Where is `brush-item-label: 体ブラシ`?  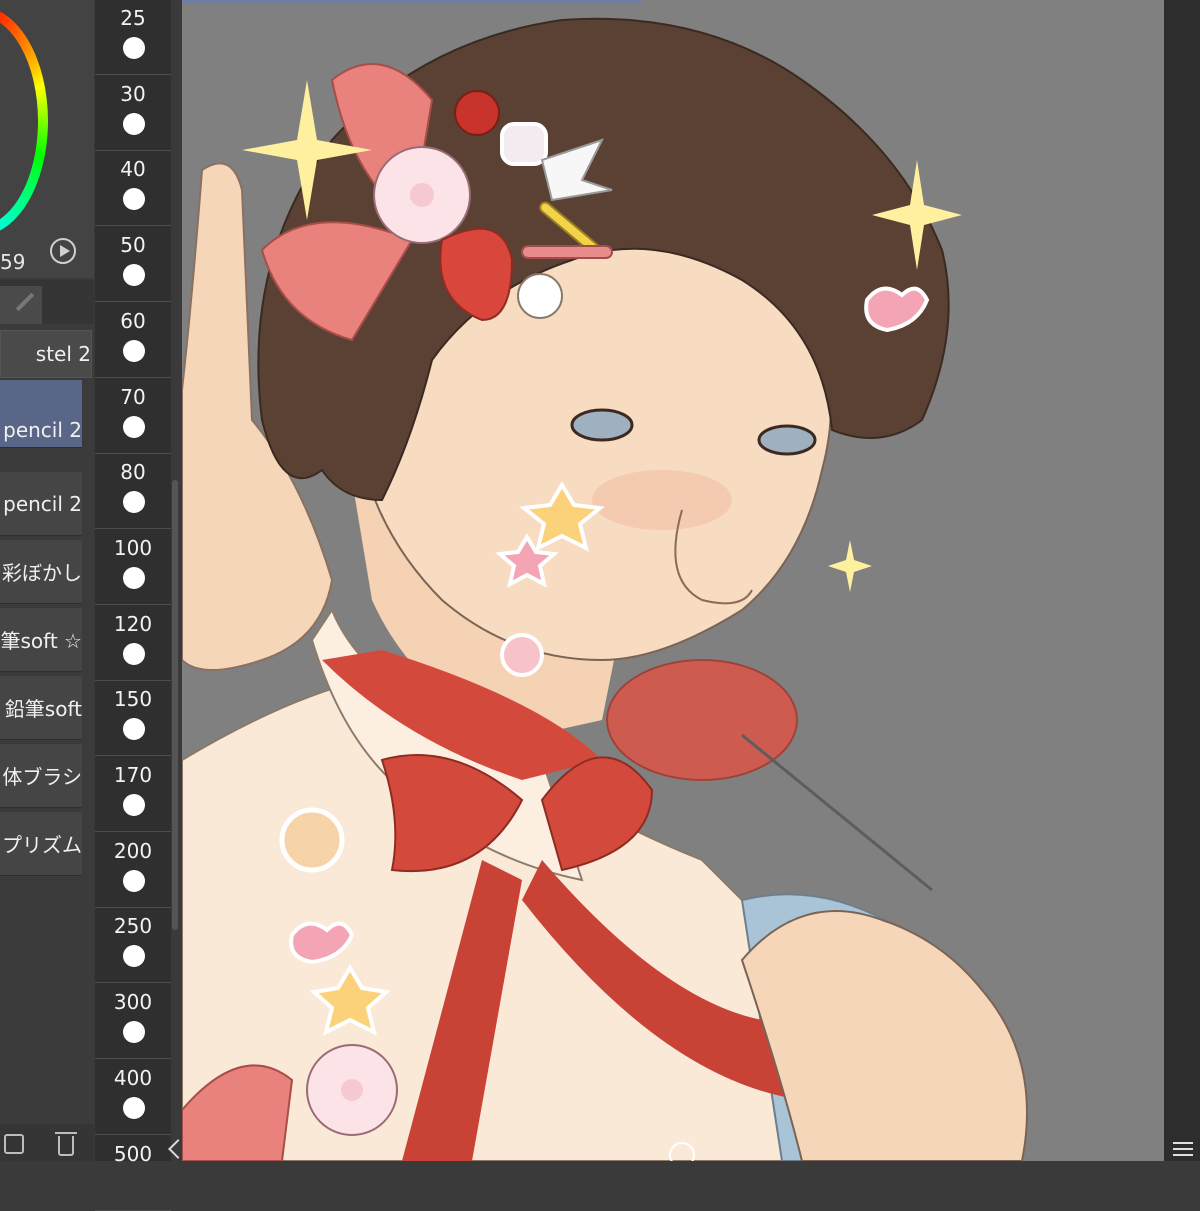 brush-item-label: 体ブラシ is located at coordinates (42, 777).